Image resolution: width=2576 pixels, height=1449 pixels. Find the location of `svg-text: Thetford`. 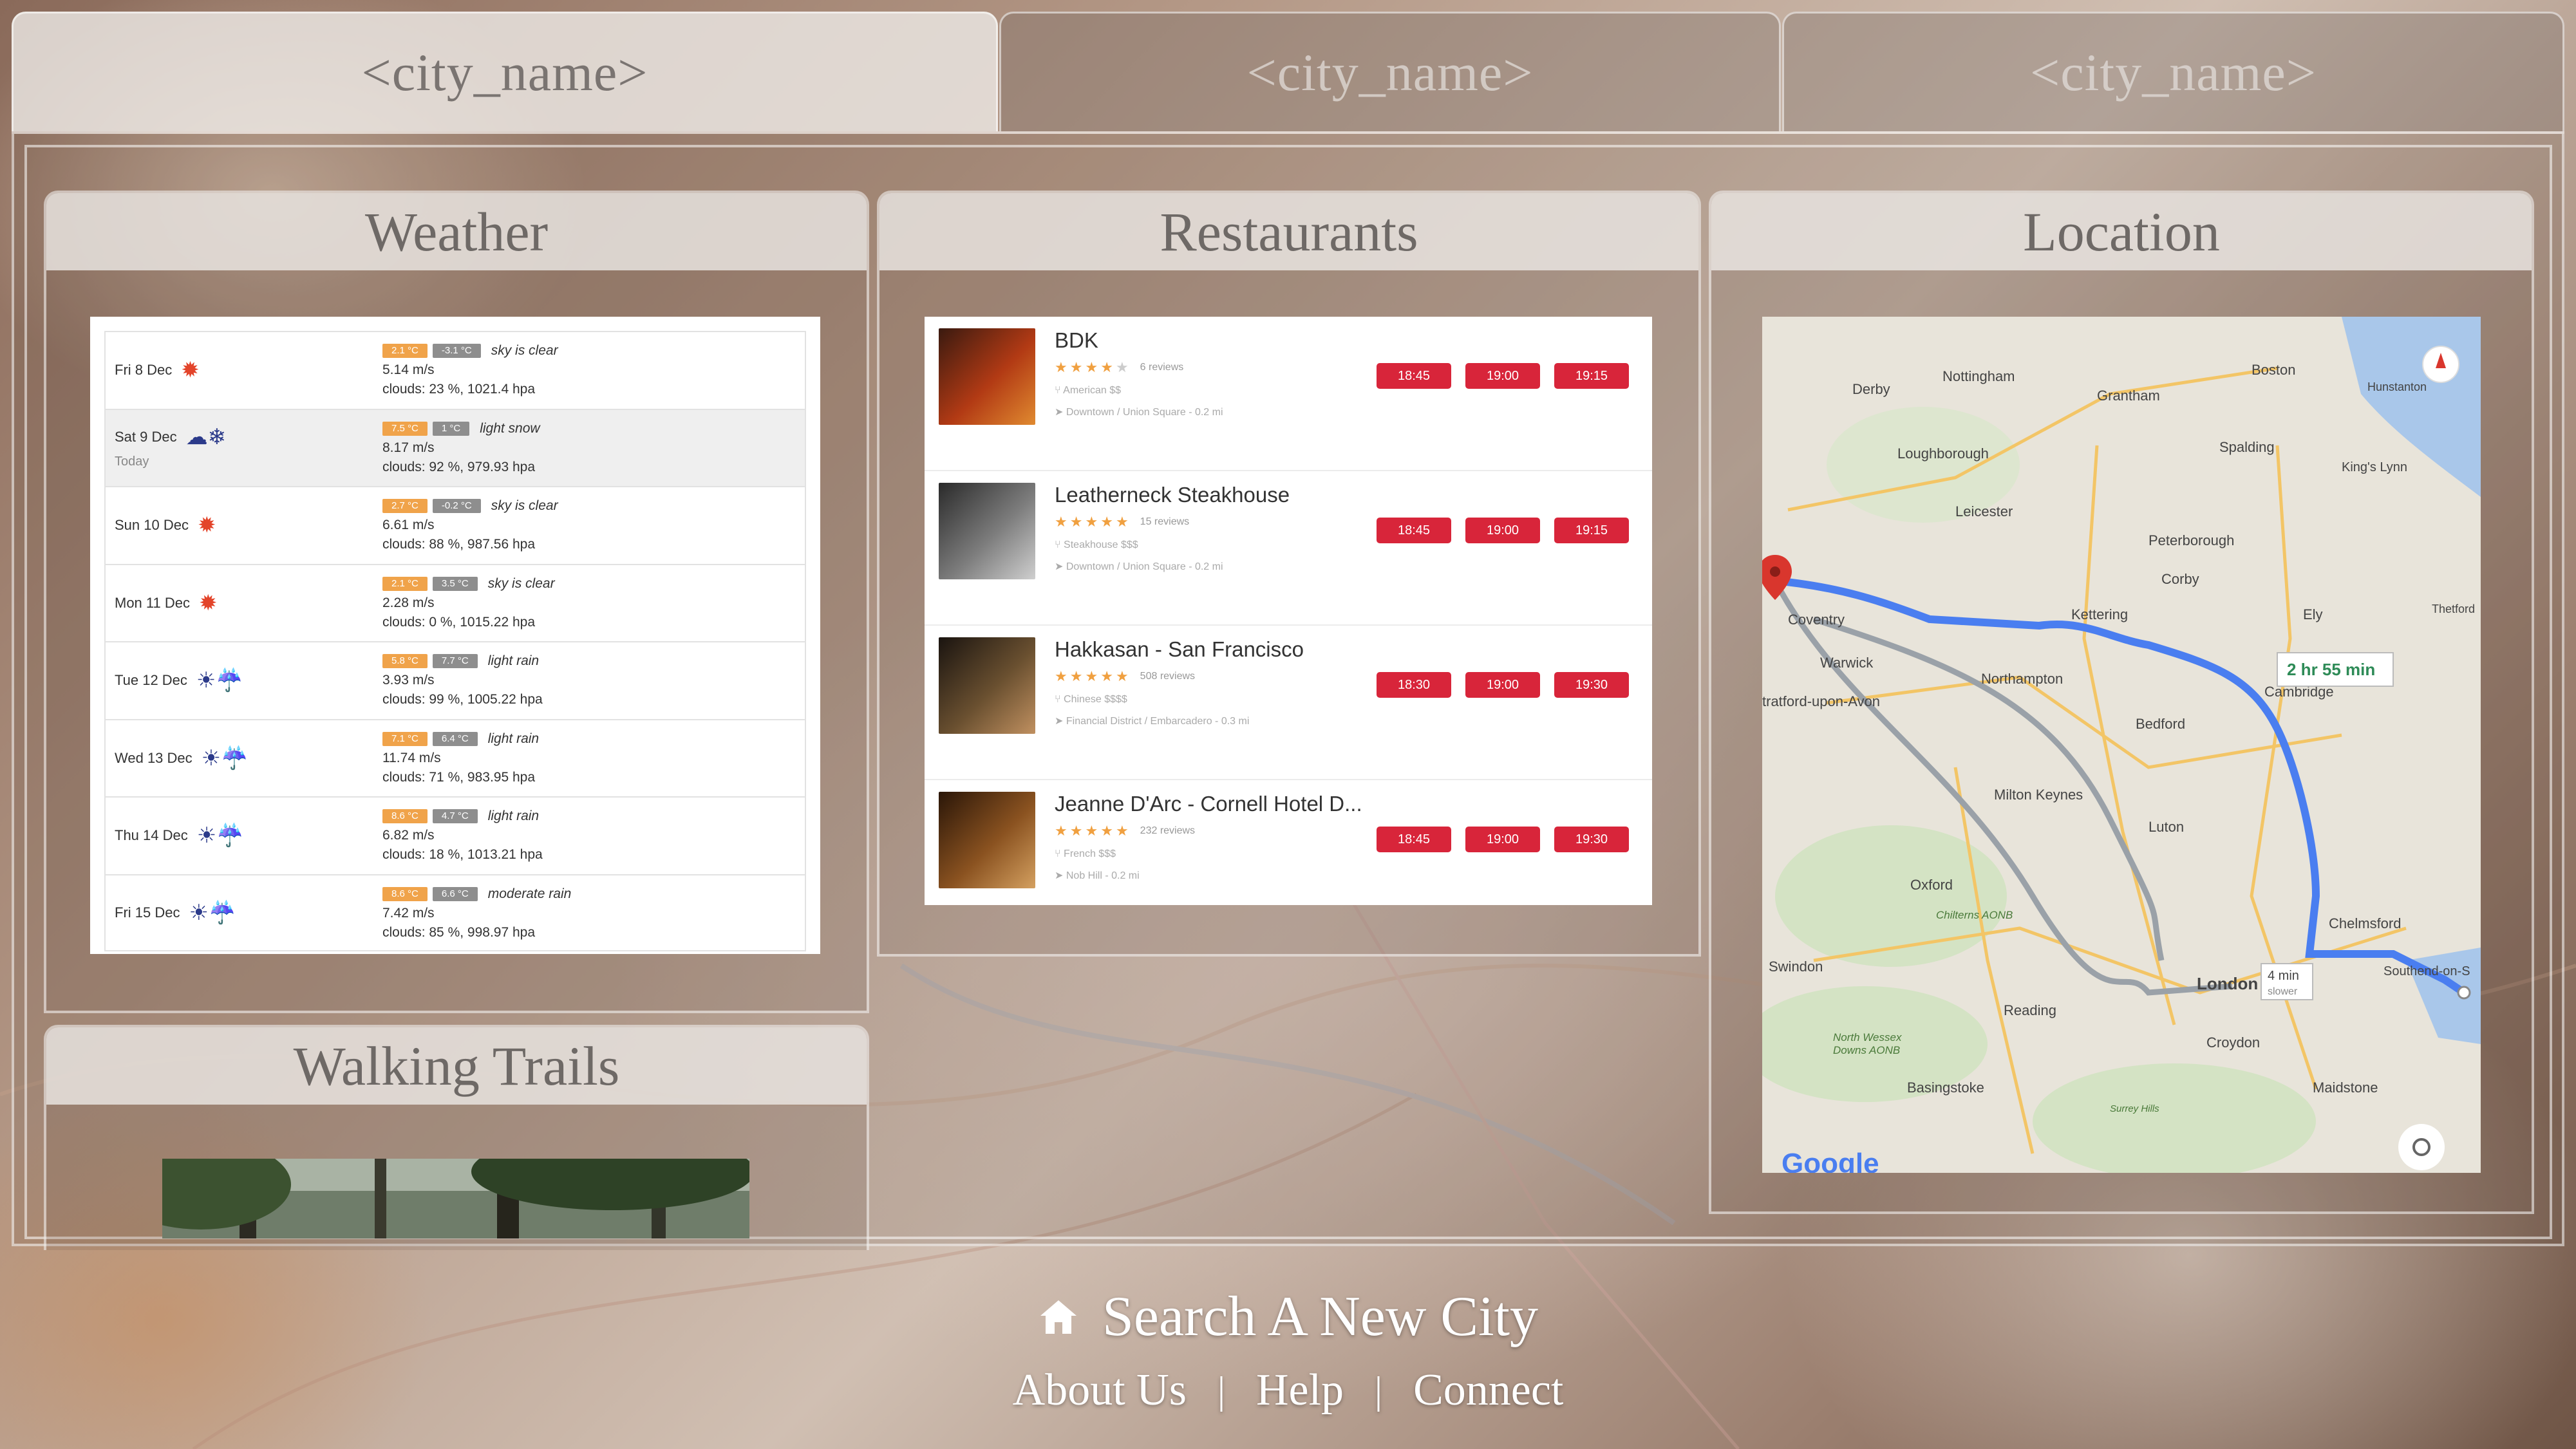

svg-text: Thetford is located at coordinates (2453, 609).